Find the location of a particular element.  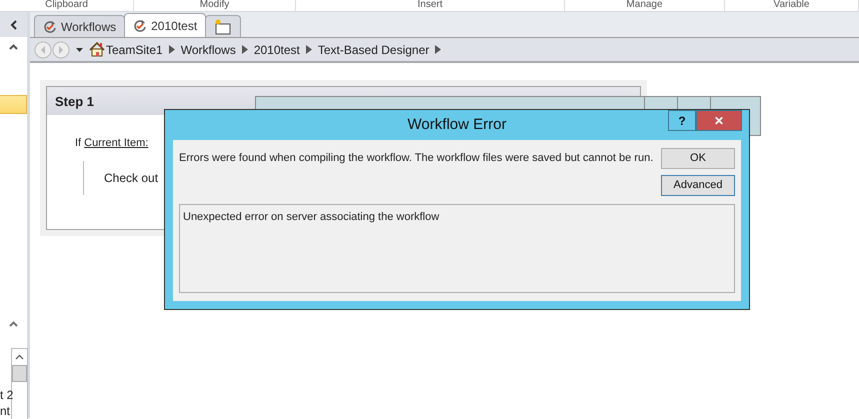

document-tab: Workflows is located at coordinates (80, 26).